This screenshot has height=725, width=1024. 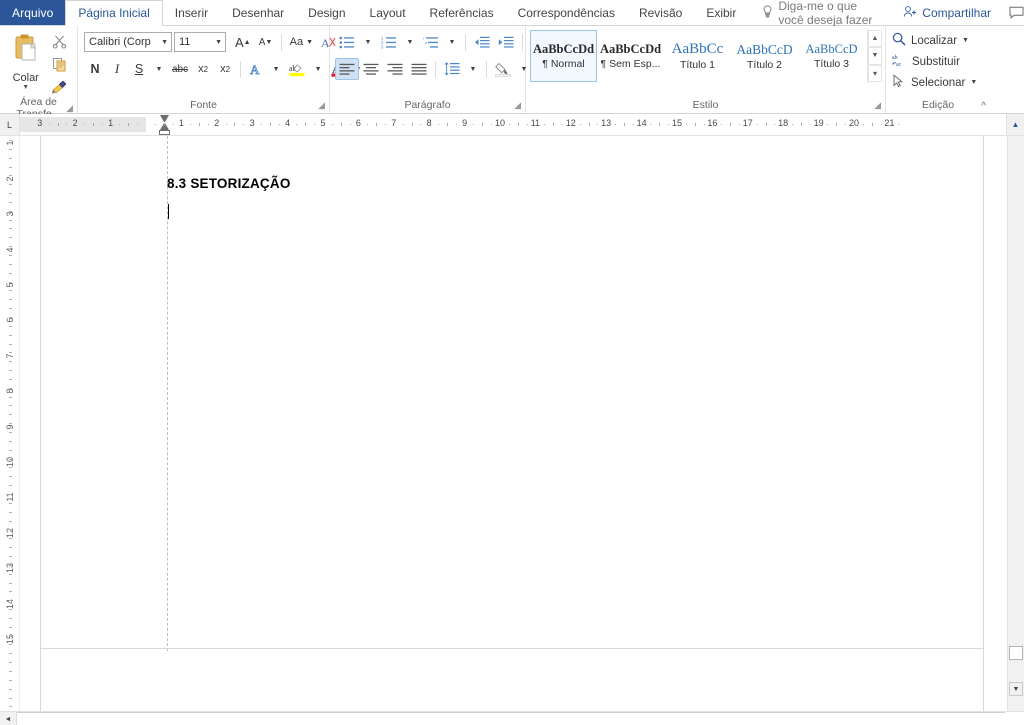 What do you see at coordinates (452, 42) in the screenshot?
I see `multilevel-list-caret-icon: ▼` at bounding box center [452, 42].